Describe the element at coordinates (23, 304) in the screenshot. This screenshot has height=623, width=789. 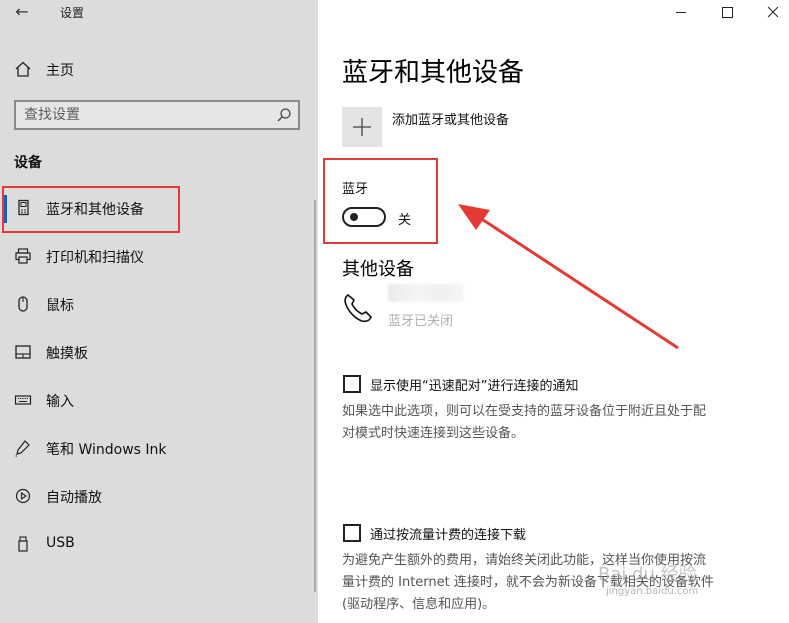
I see `mouse-icon` at that location.